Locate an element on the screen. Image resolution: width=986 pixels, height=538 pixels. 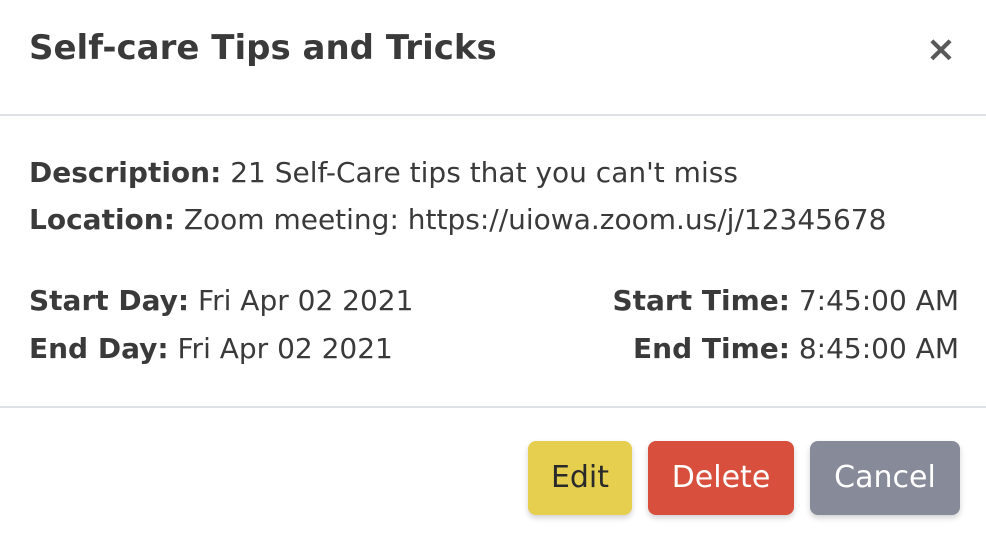
end-day-row: End Day: Fri Apr 02 2021 is located at coordinates (211, 348).